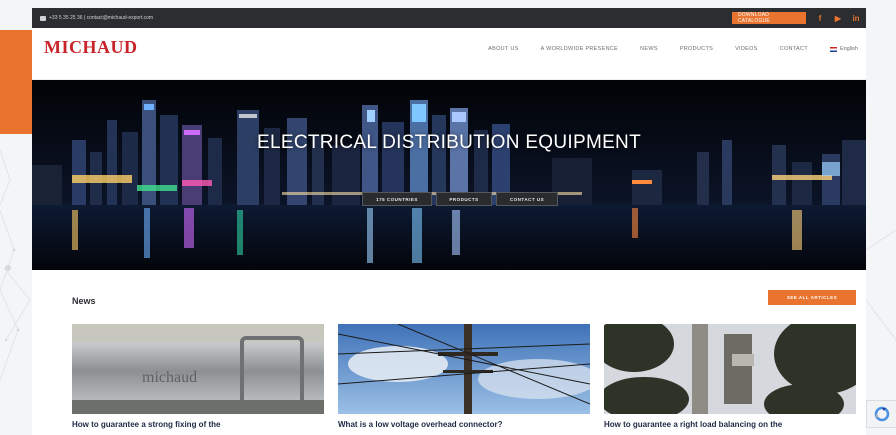 Image resolution: width=896 pixels, height=435 pixels. Describe the element at coordinates (580, 49) in the screenshot. I see `nav-worldwide-presence: A WORLDWIDE PRESENCE` at that location.